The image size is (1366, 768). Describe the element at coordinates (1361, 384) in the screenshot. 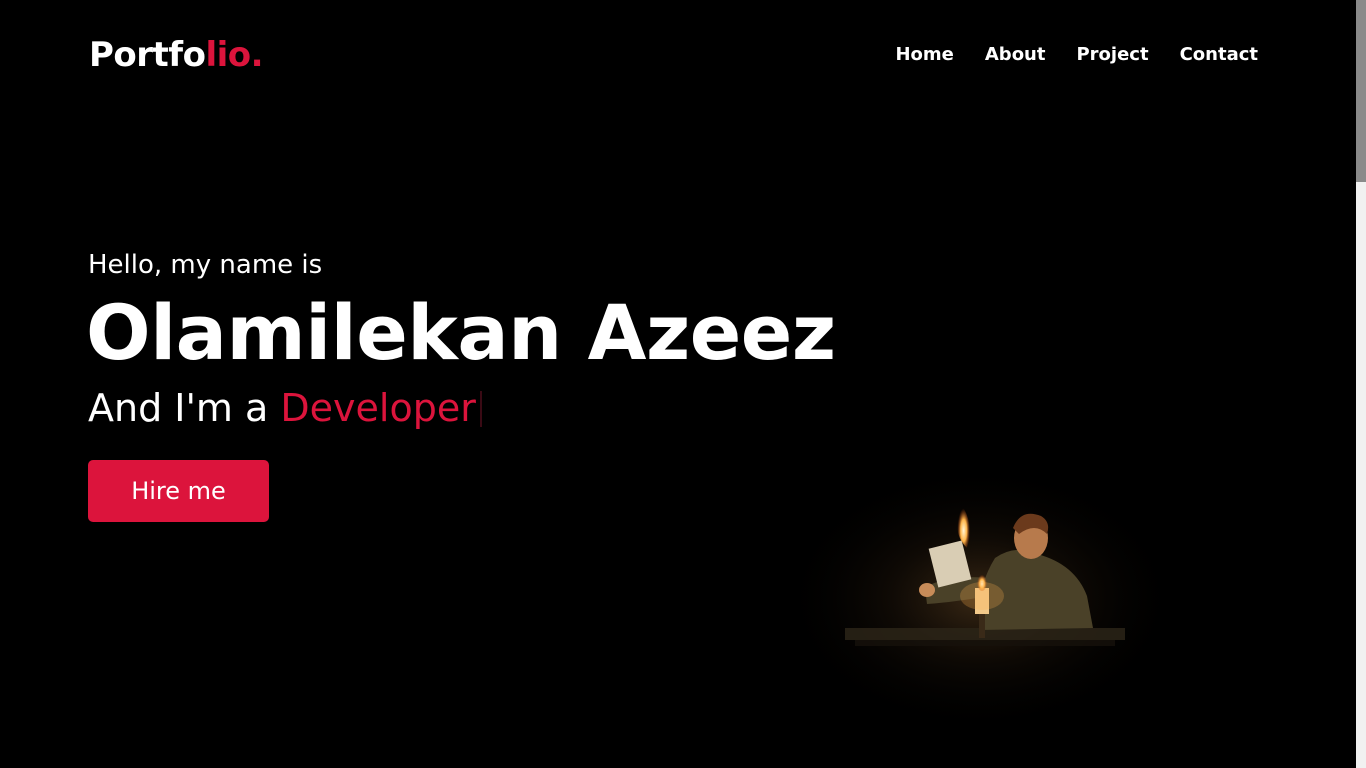

I see `scrollbar` at that location.